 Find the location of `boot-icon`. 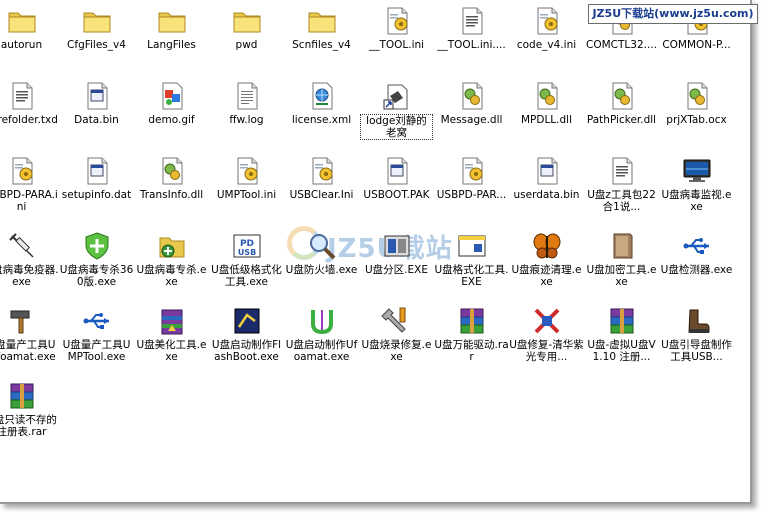

boot-icon is located at coordinates (697, 321).